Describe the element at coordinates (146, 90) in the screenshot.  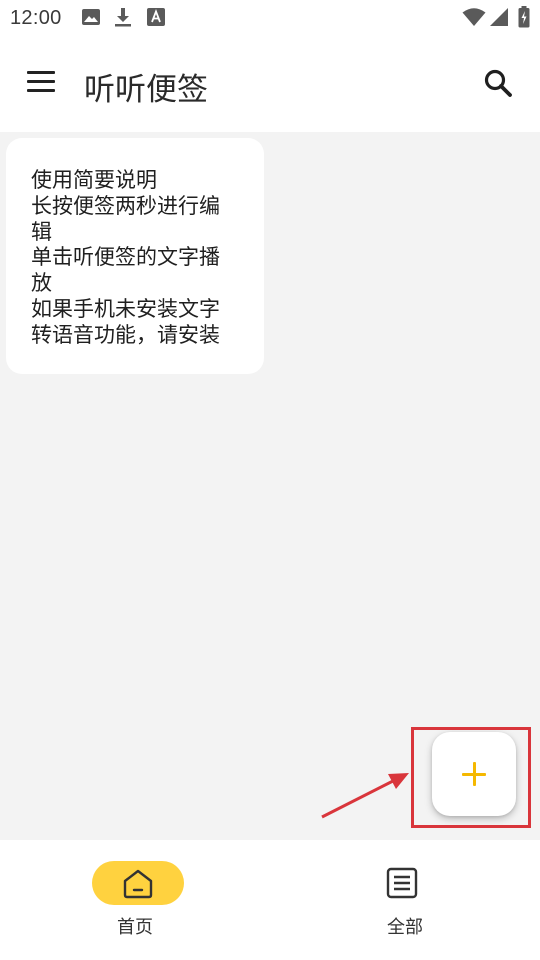
I see `page-title: 听听便签` at that location.